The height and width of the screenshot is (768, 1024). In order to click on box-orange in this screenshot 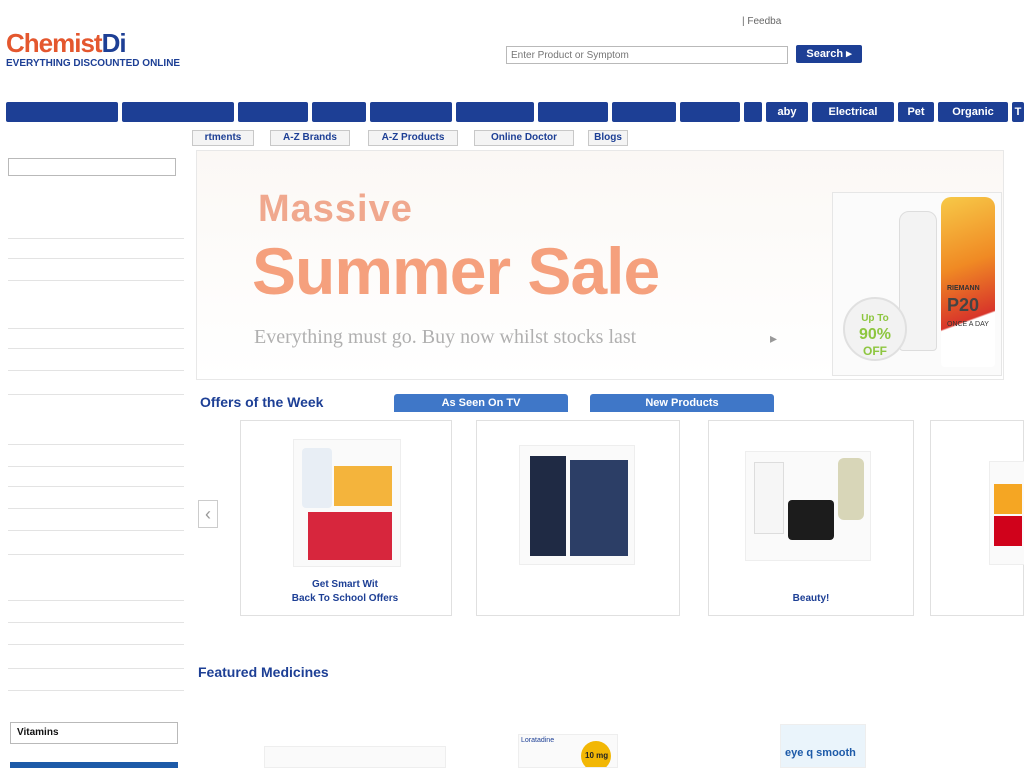, I will do `click(1008, 499)`.